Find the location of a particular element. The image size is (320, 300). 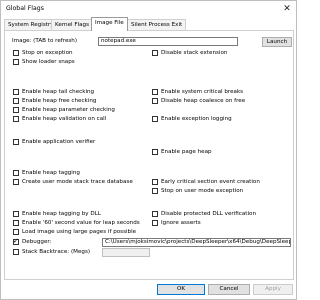

disable-protected-dll-checkbox: Disable protected DLL verification is located at coordinates (204, 214).